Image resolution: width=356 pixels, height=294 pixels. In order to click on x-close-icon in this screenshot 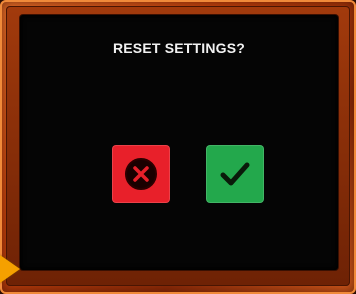, I will do `click(141, 174)`.